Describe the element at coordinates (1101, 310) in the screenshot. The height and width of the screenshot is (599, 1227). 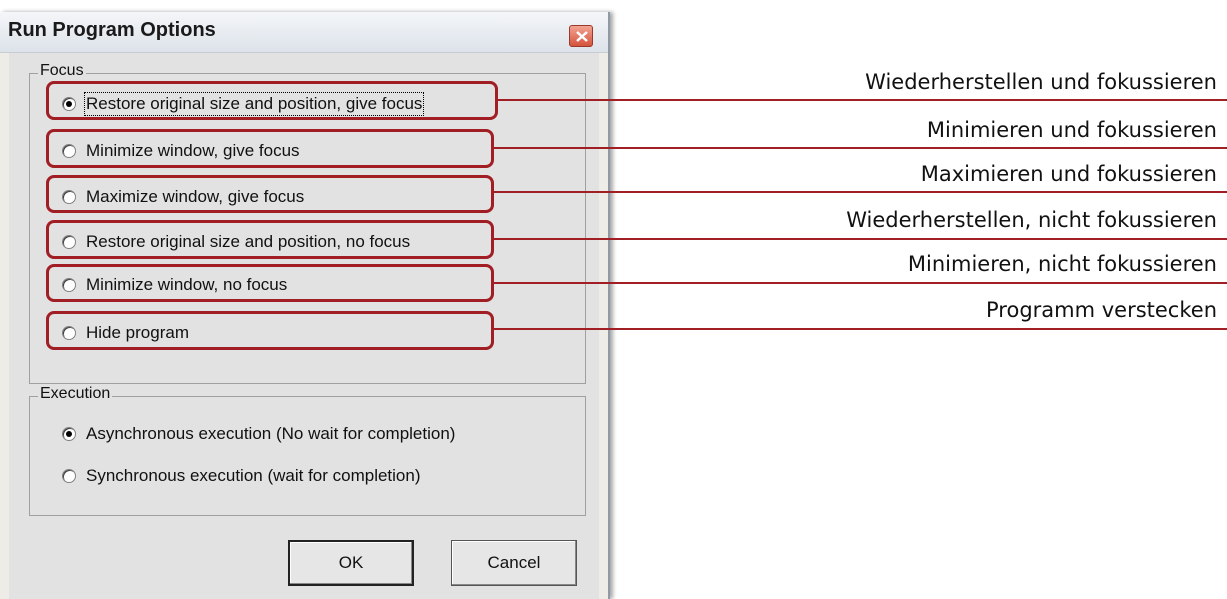
I see `annotation-label: Programm verstecken` at that location.